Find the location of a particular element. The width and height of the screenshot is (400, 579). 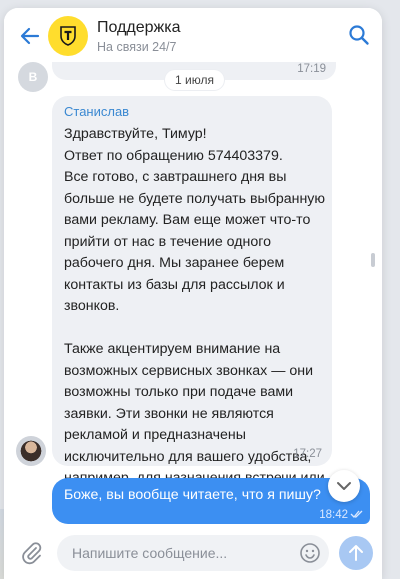

back-arrow-icon is located at coordinates (30, 36).